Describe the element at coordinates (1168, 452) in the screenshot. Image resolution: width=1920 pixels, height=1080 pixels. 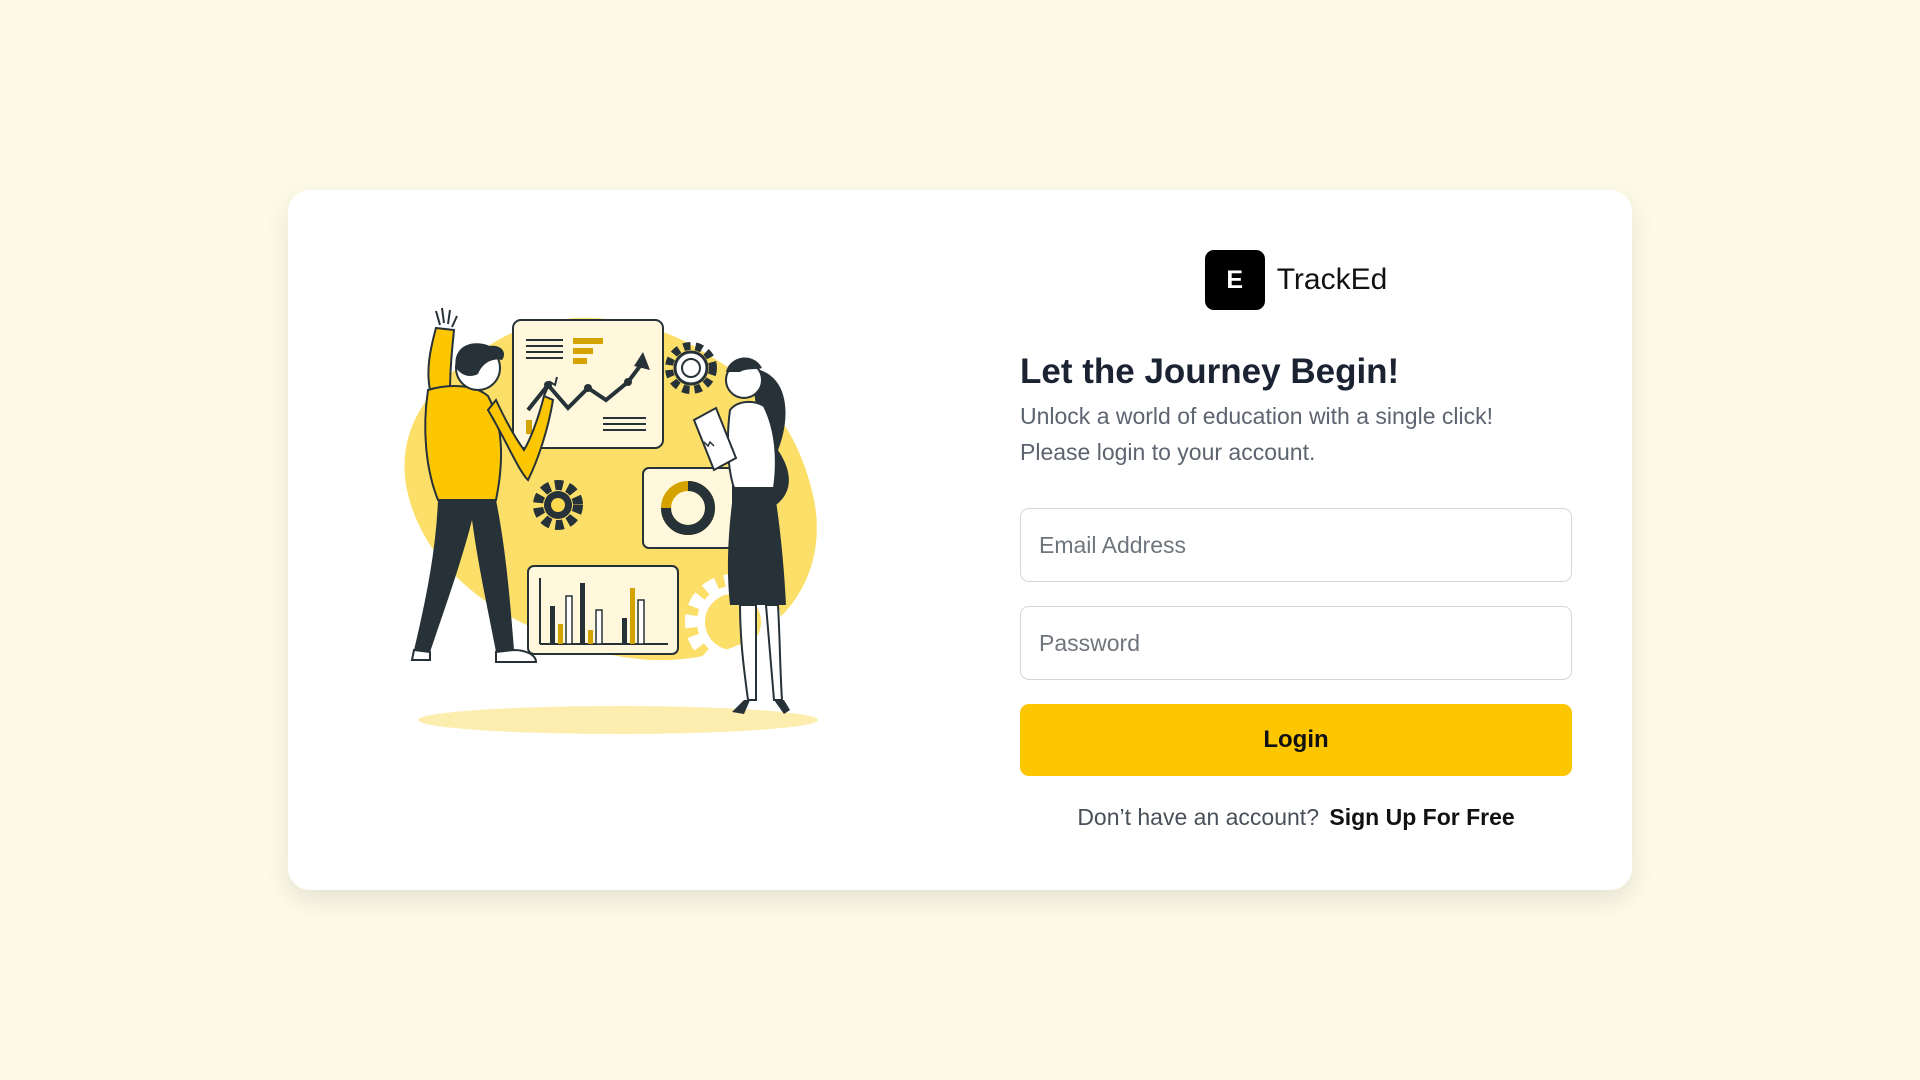
I see `subtitle-line-2: Please login to your account.` at that location.